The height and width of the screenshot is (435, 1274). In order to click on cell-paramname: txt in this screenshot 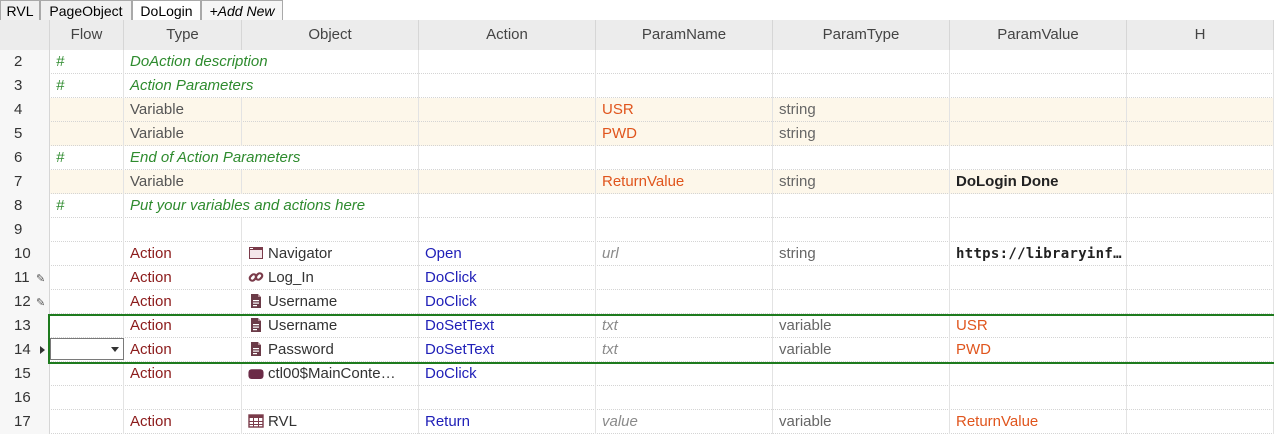, I will do `click(684, 350)`.